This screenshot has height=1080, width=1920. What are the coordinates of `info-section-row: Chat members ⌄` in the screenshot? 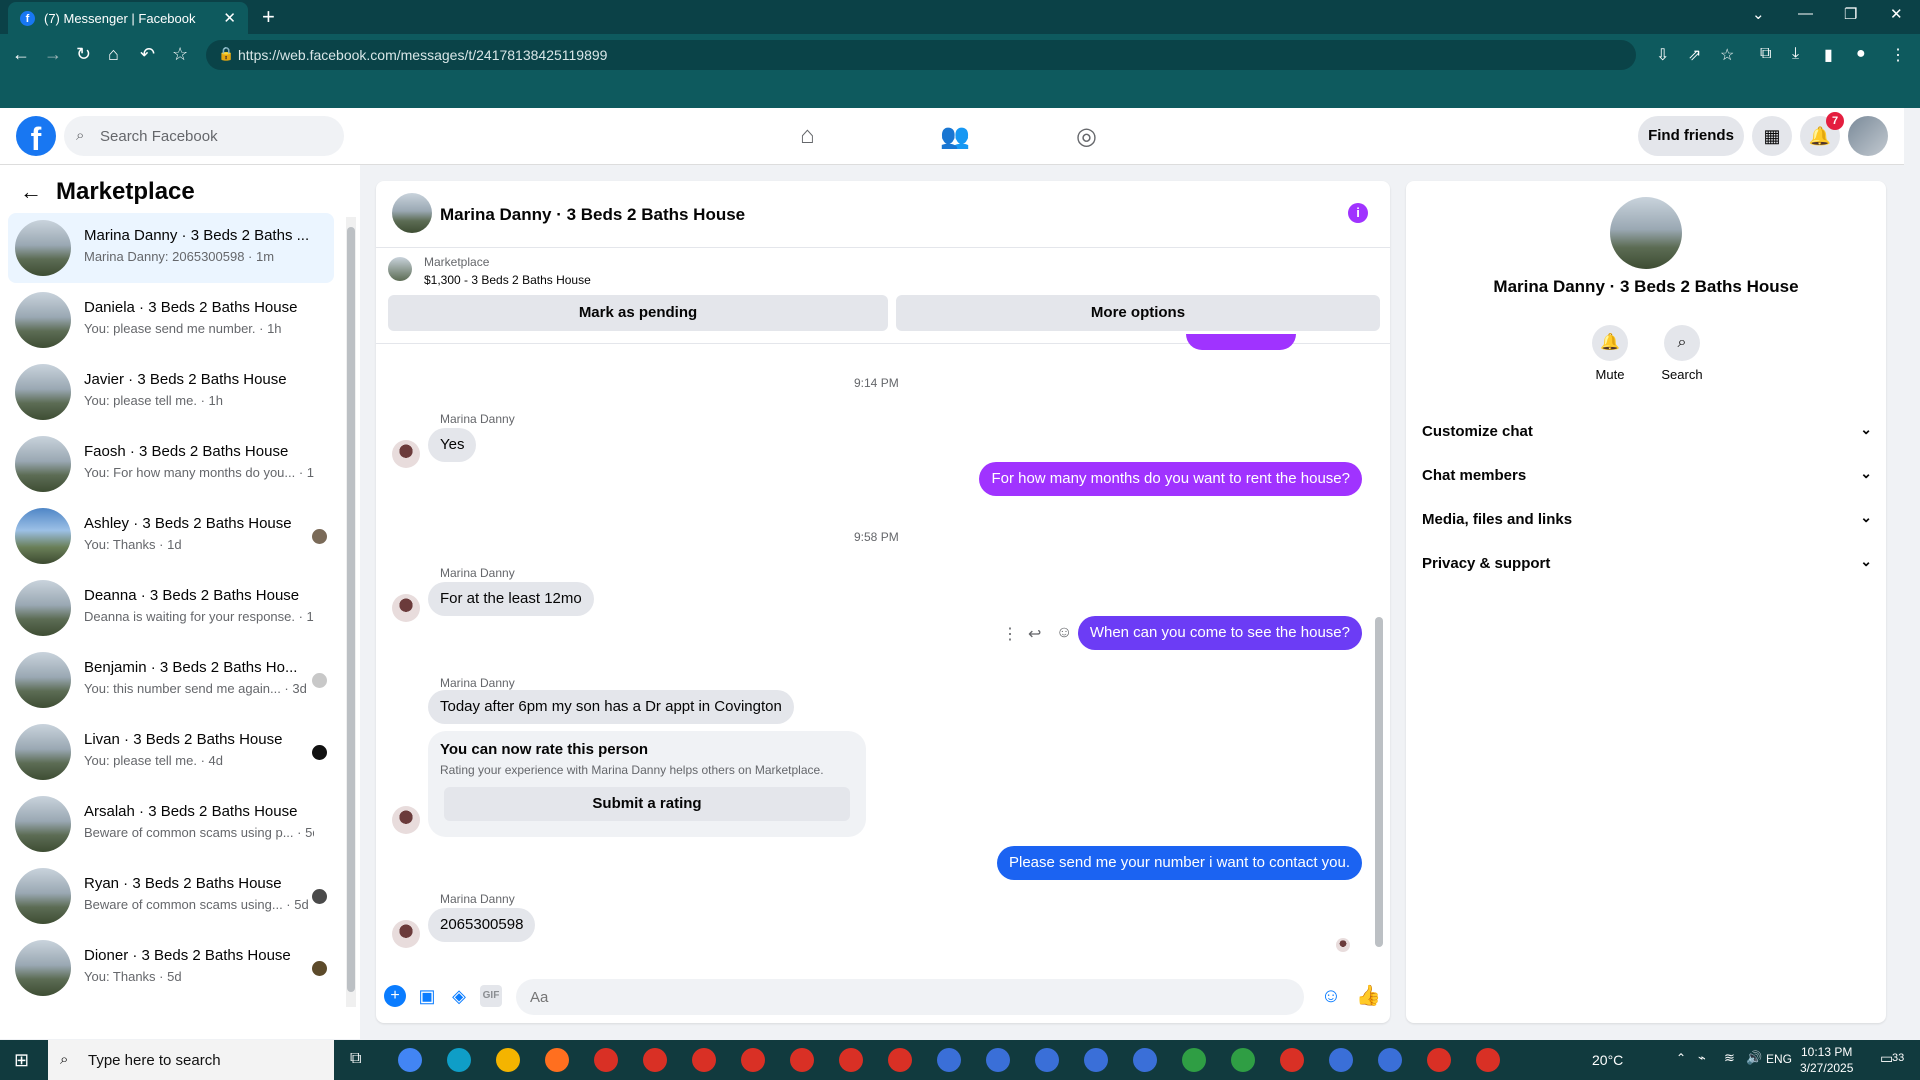 It's located at (1647, 475).